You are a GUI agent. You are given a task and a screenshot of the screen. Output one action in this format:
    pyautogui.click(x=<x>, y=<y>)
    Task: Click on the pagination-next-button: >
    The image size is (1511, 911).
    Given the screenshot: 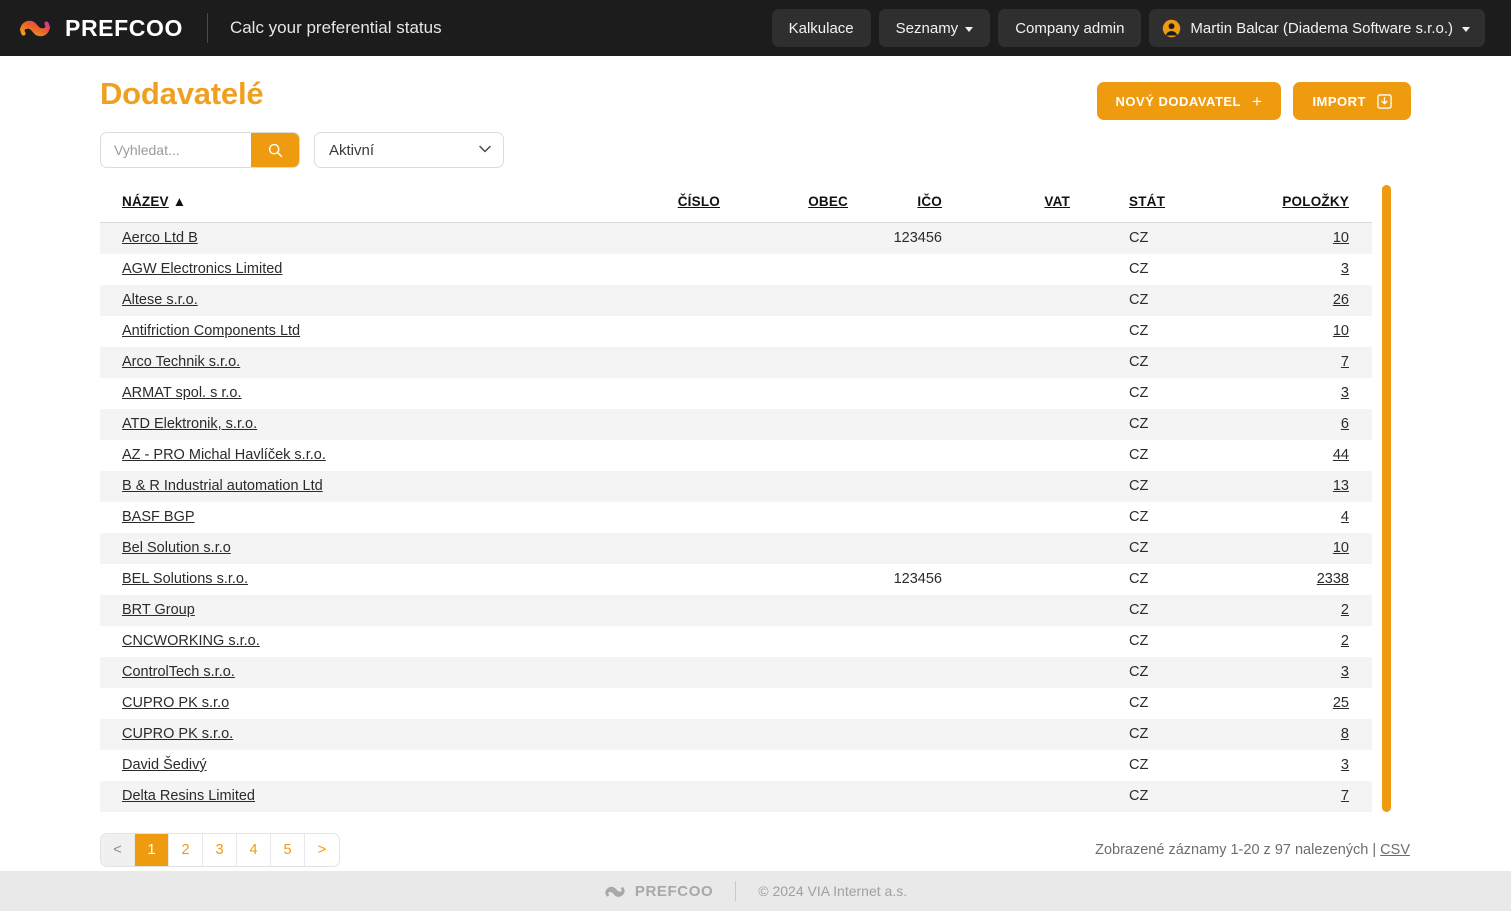 What is the action you would take?
    pyautogui.click(x=322, y=849)
    